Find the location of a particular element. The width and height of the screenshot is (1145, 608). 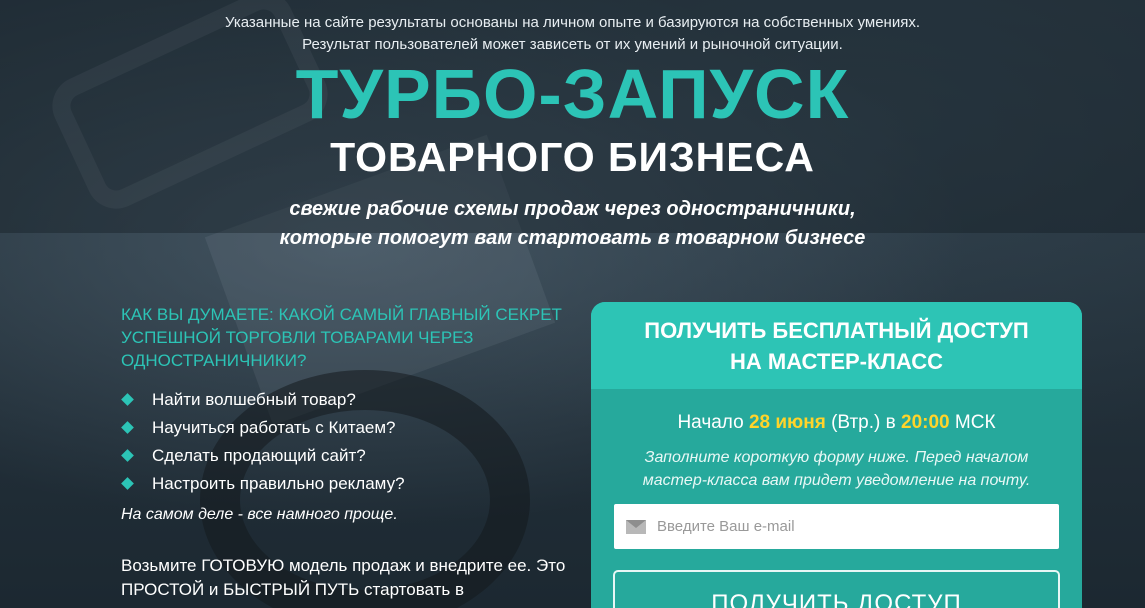

email-input is located at coordinates (847, 526).